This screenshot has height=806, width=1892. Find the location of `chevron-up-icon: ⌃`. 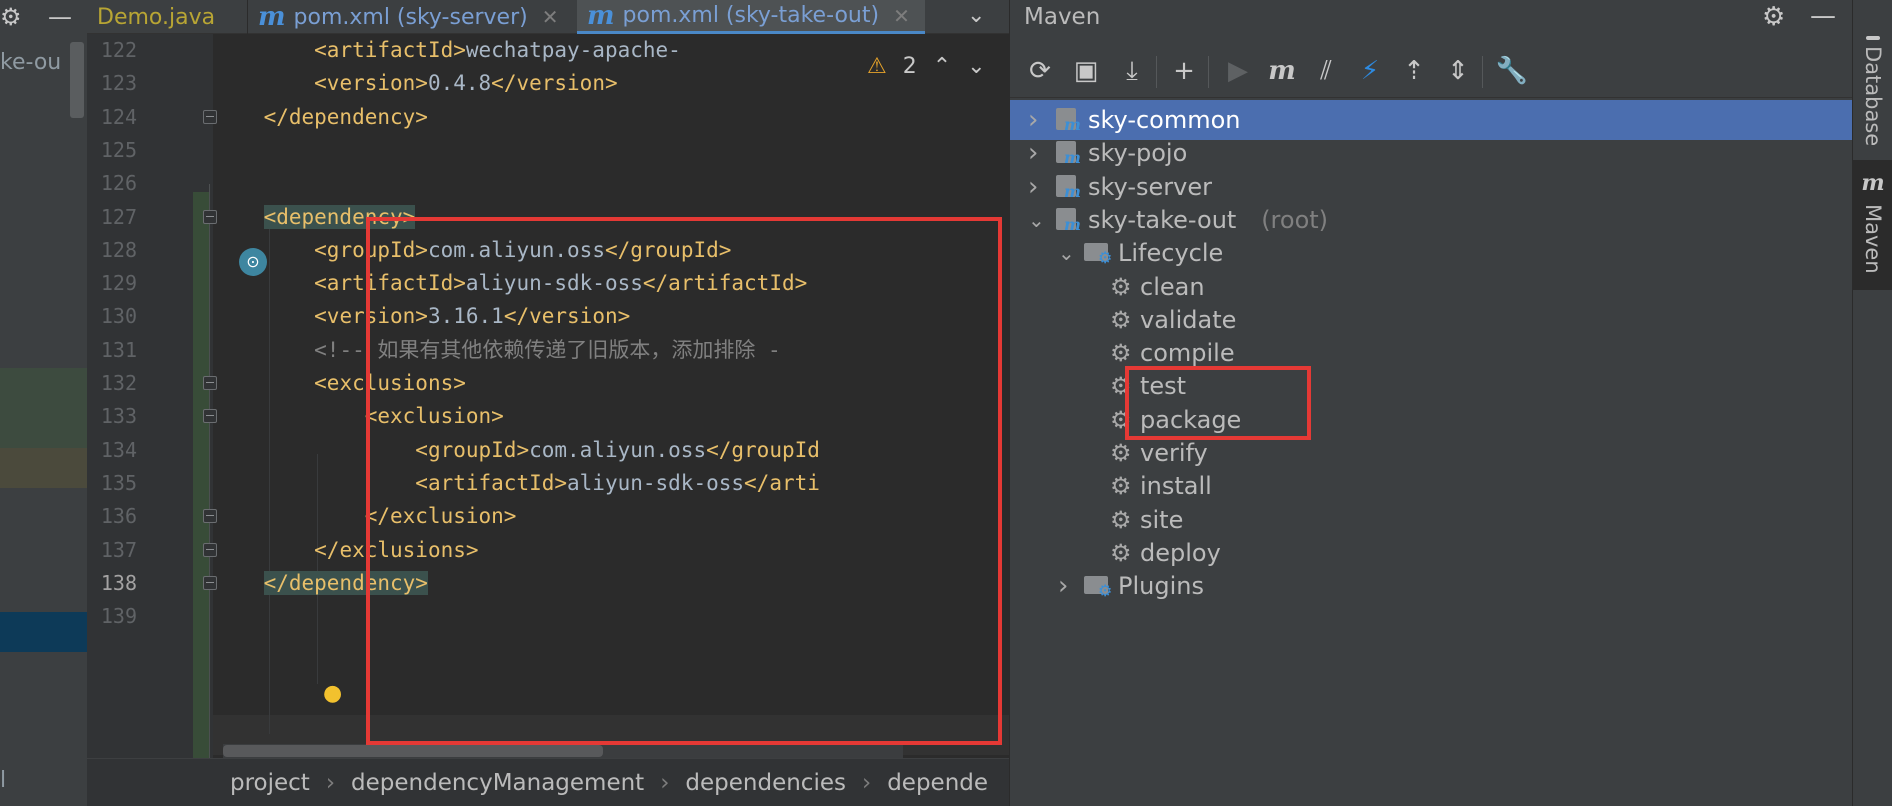

chevron-up-icon: ⌃ is located at coordinates (942, 66).